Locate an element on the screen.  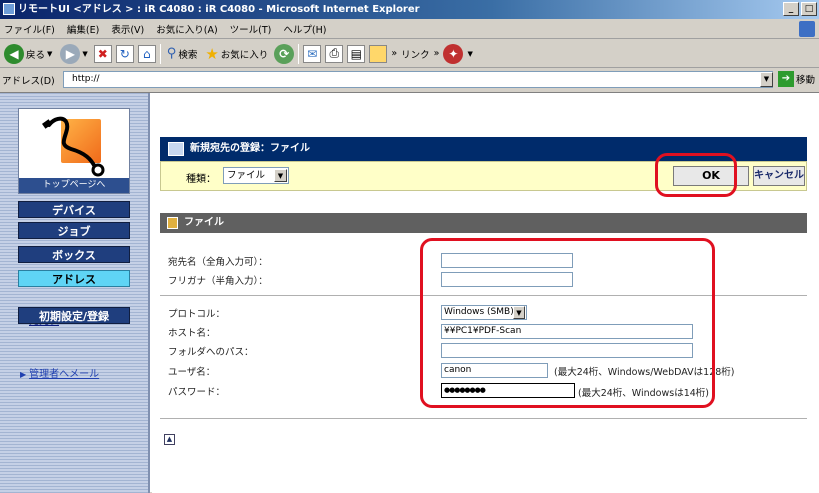
mail-icon: ✉ is located at coordinates (312, 53).